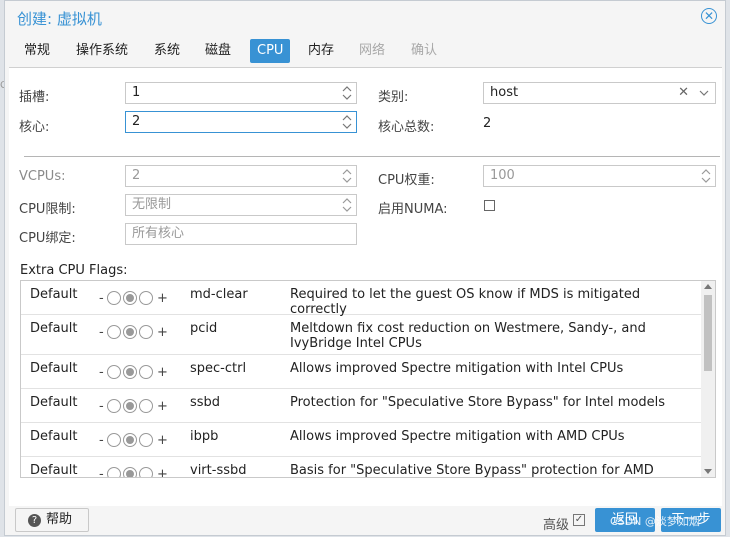 This screenshot has height=537, width=730. Describe the element at coordinates (504, 92) in the screenshot. I see `cpu-type-value: host` at that location.